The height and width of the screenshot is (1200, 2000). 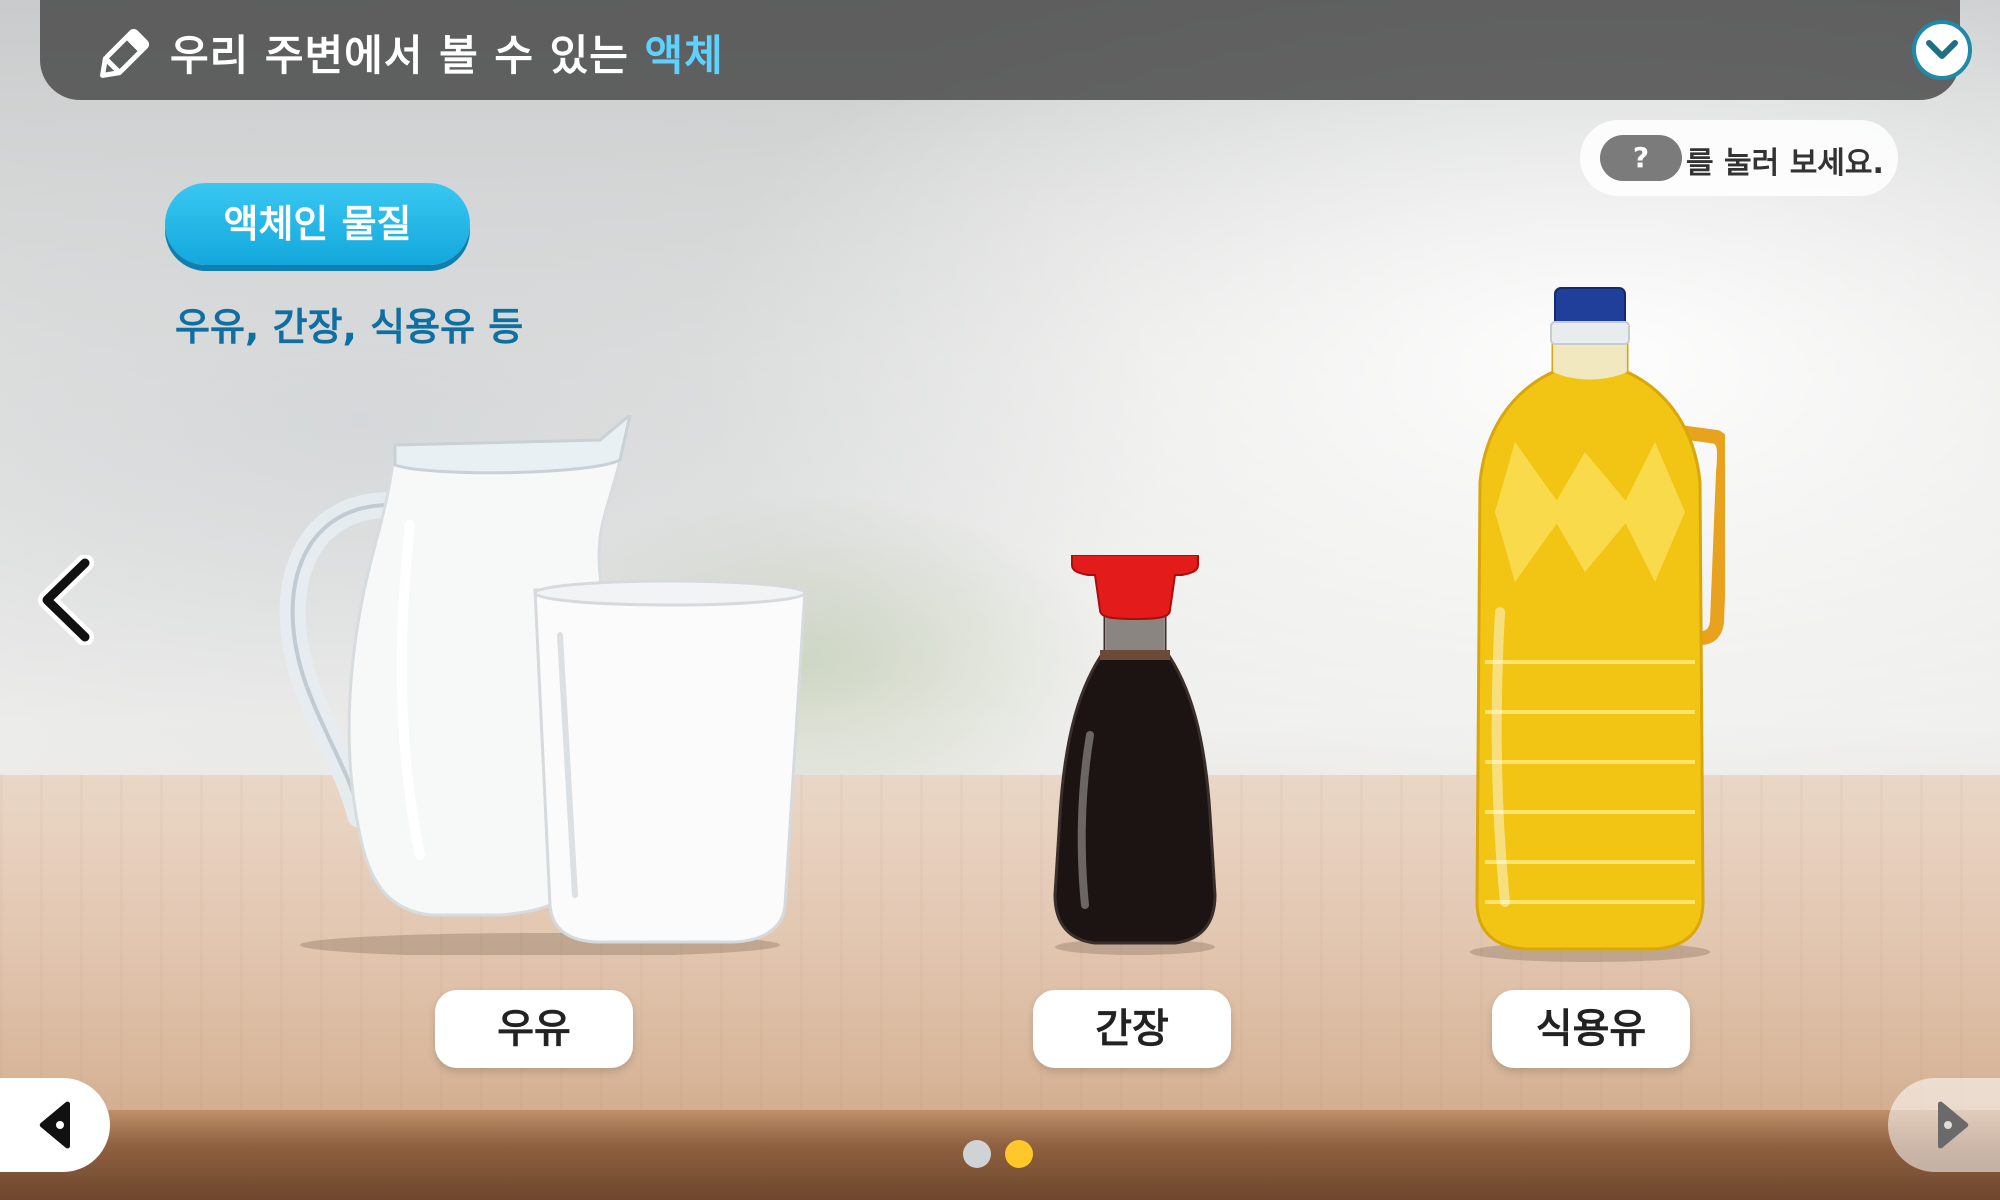 What do you see at coordinates (1132, 1029) in the screenshot?
I see `item-label-soy-sauce: 간장` at bounding box center [1132, 1029].